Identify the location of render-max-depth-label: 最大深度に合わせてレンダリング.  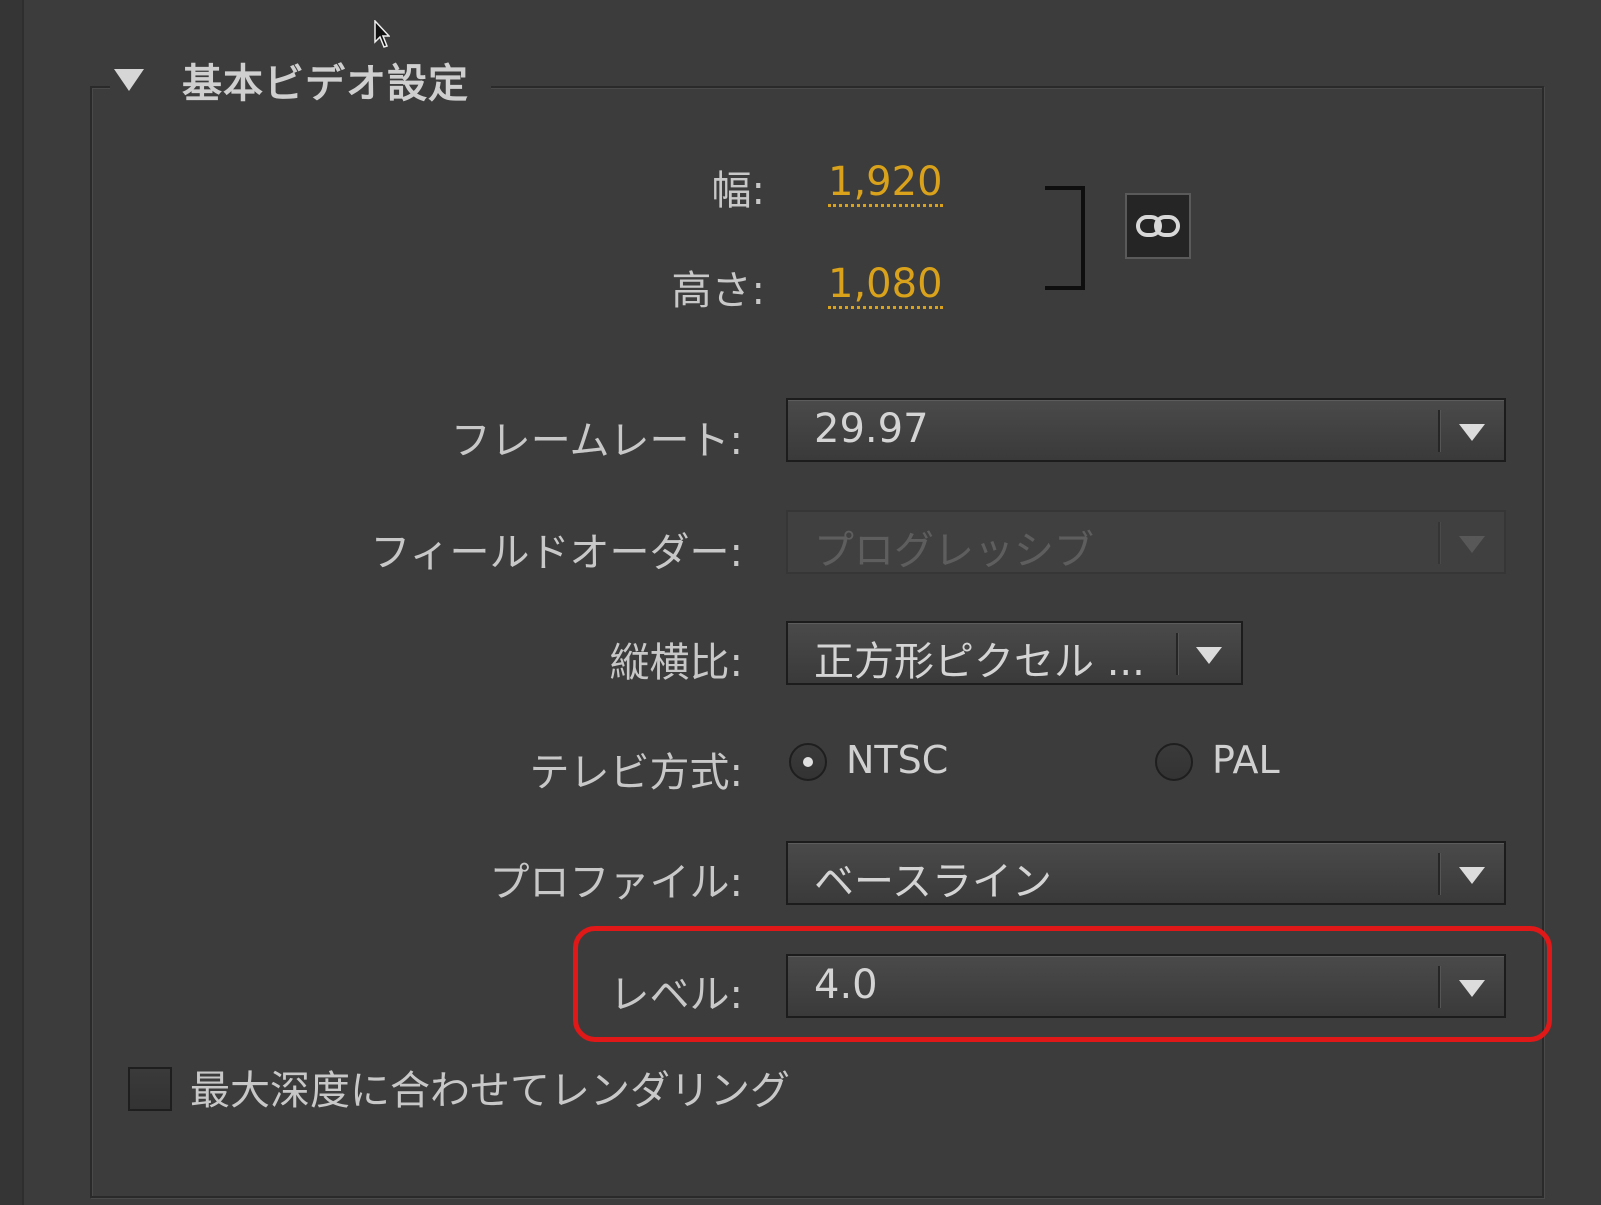
(490, 1087).